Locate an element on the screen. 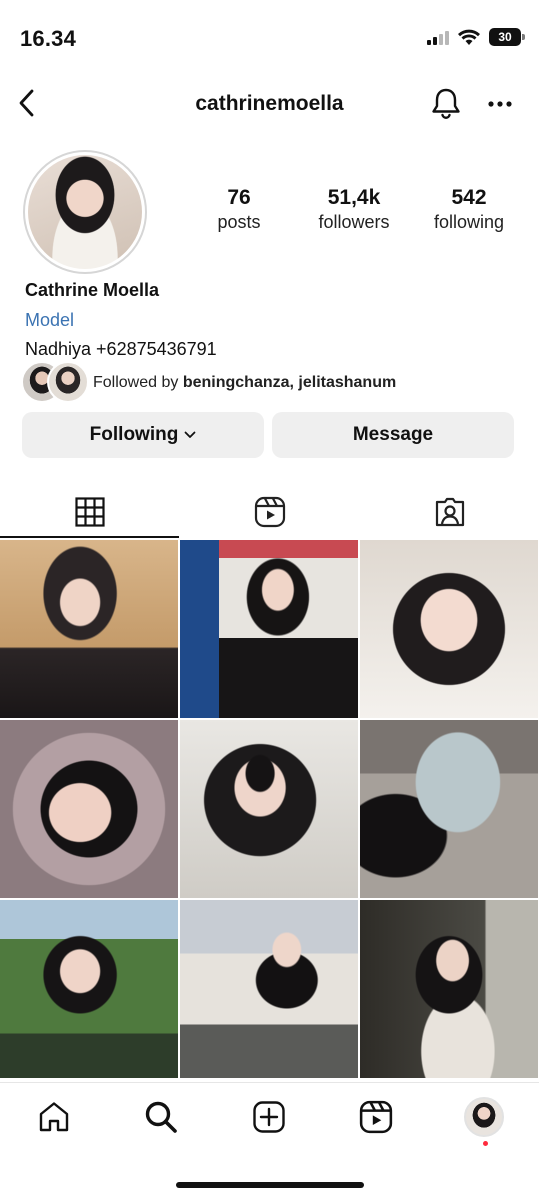 Image resolution: width=539 pixels, height=1200 pixels. profile-avatar-icon is located at coordinates (484, 1117).